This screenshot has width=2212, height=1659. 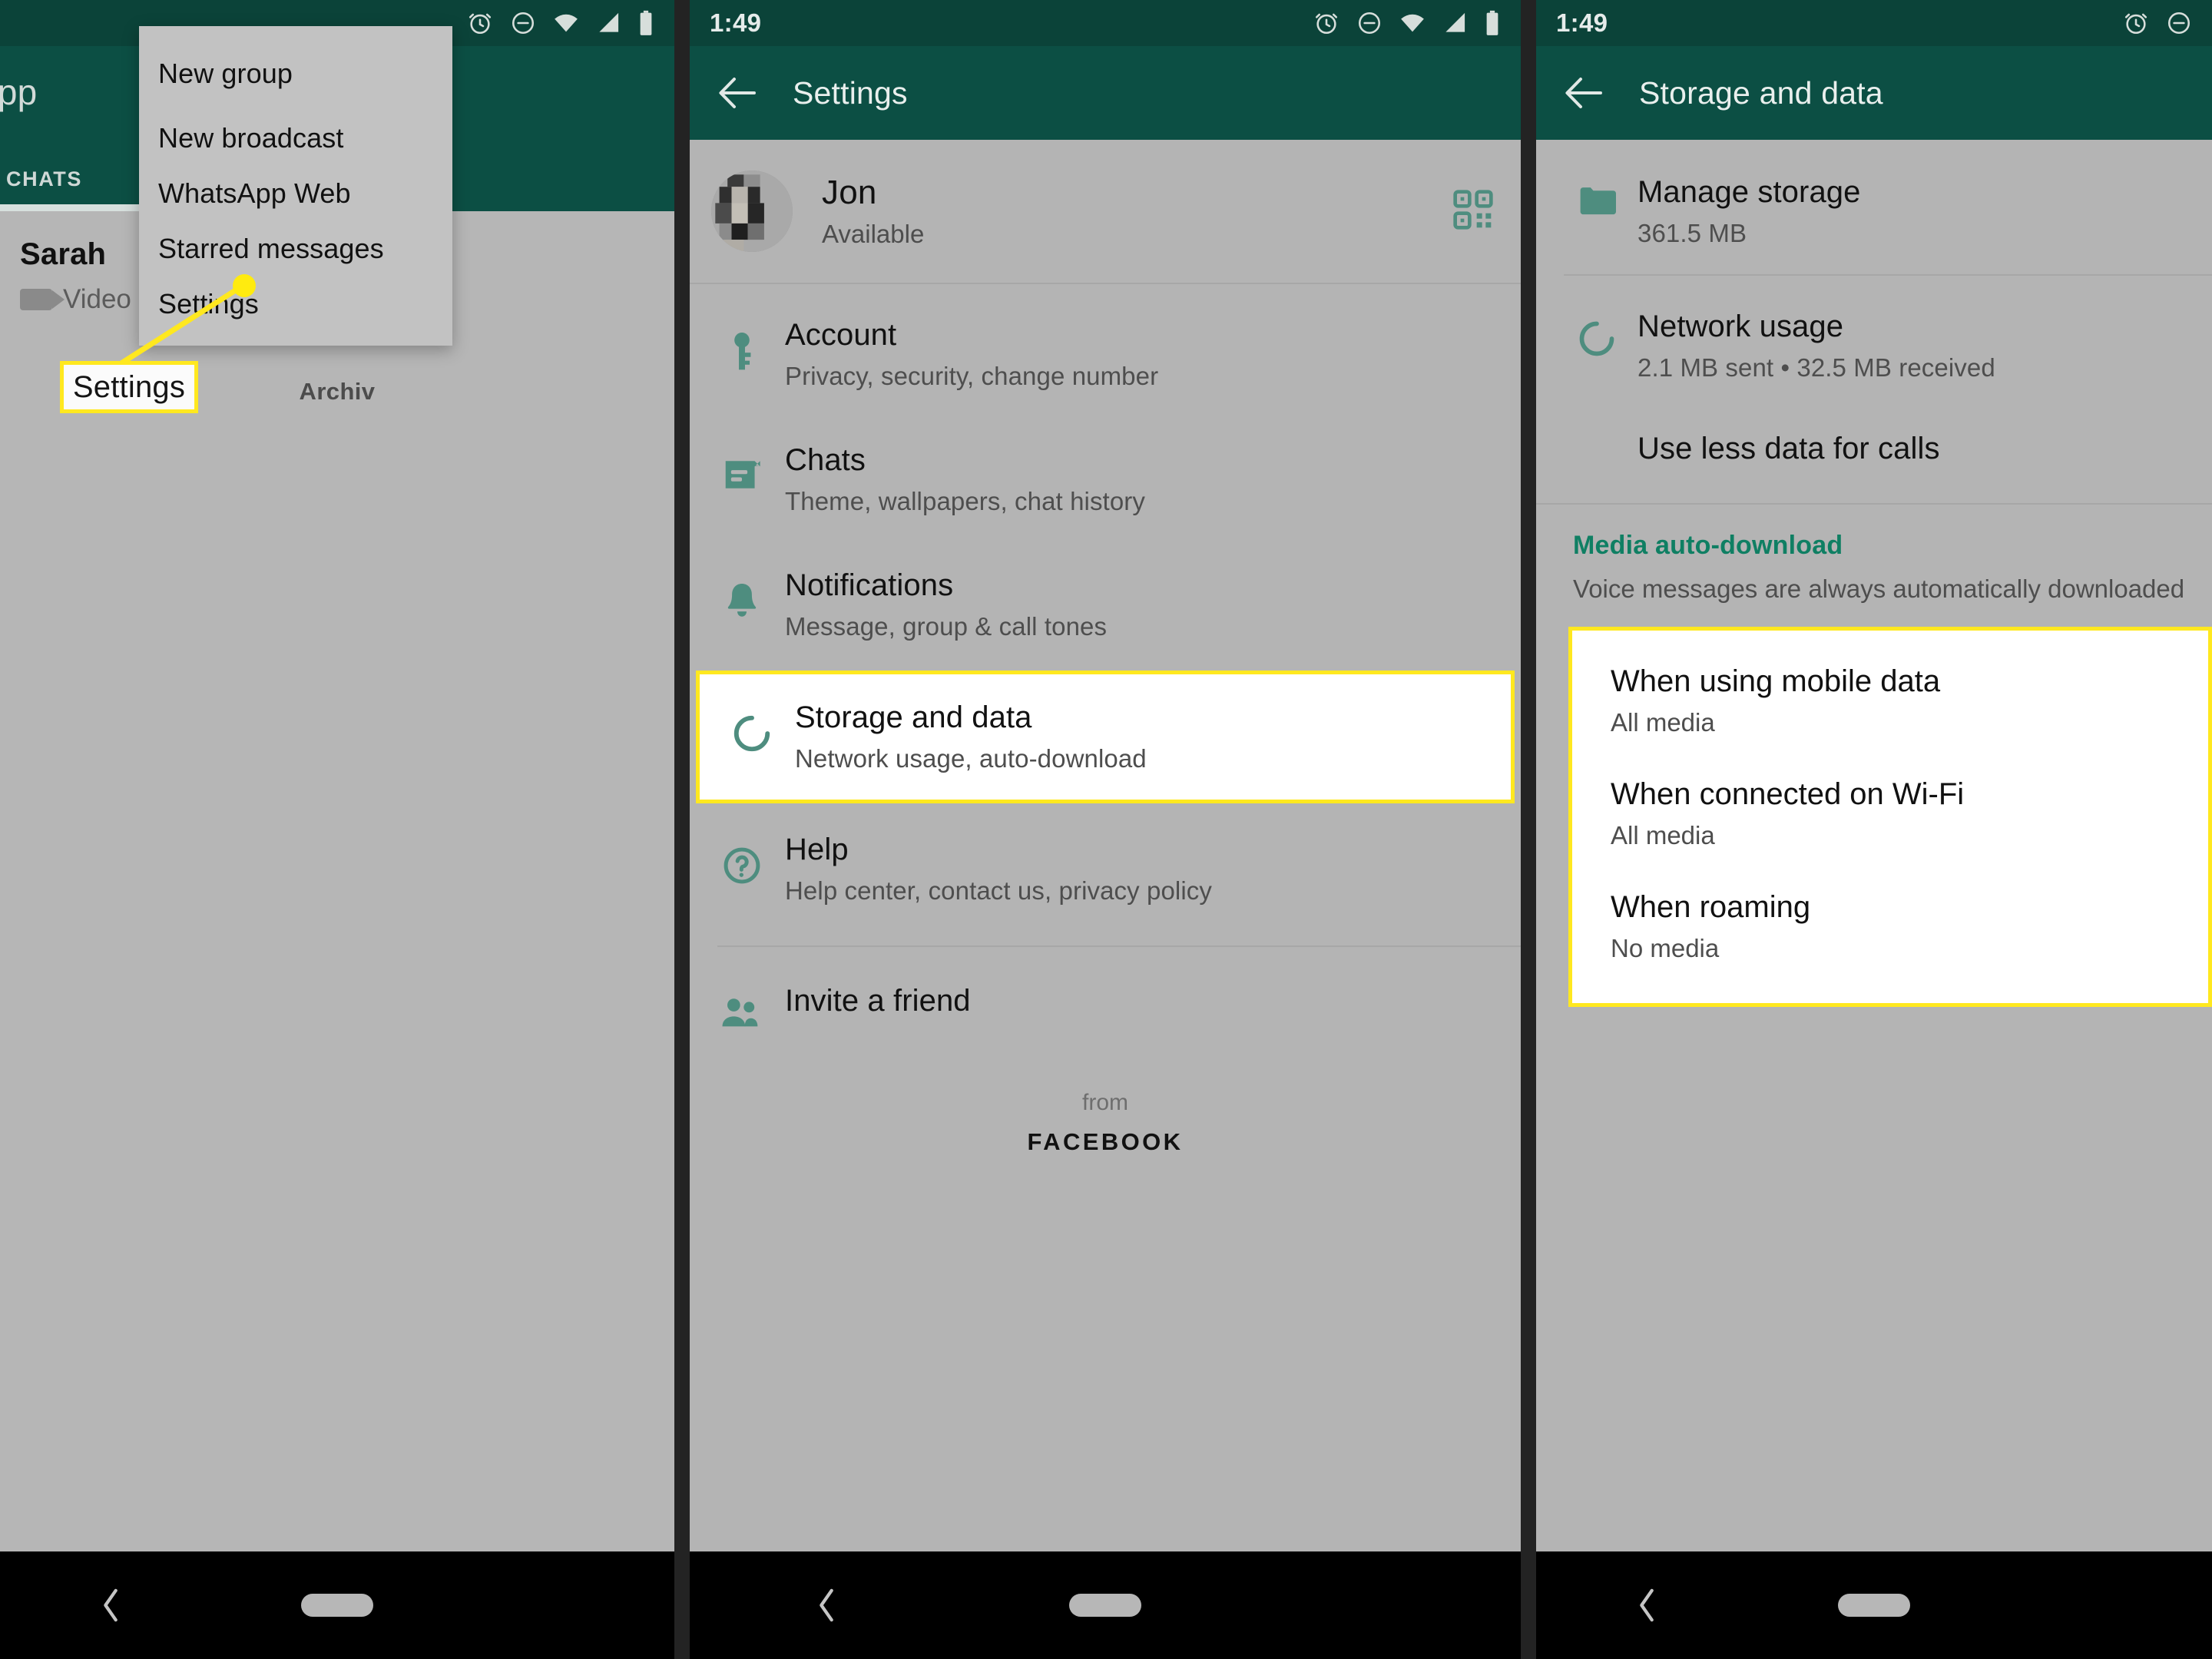 I want to click on row-title: Invite a friend, so click(x=878, y=1001).